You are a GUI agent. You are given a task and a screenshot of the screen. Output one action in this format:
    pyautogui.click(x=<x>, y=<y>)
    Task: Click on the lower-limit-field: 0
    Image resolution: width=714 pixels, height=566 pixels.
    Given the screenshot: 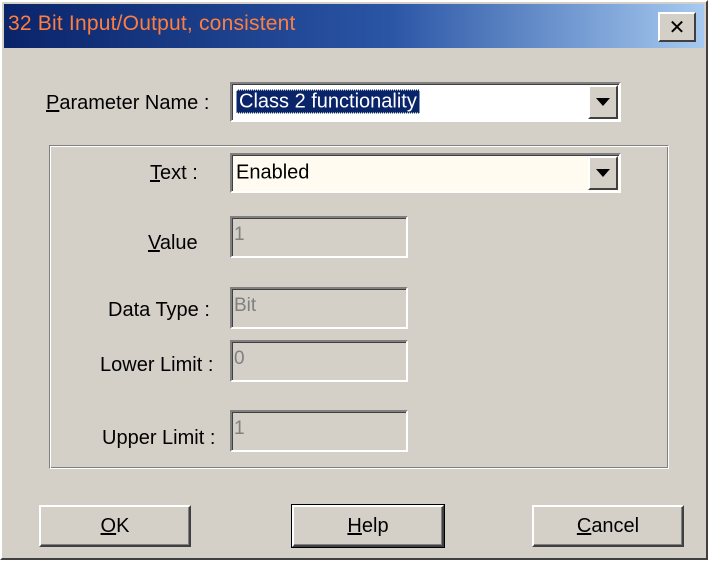 What is the action you would take?
    pyautogui.click(x=319, y=361)
    